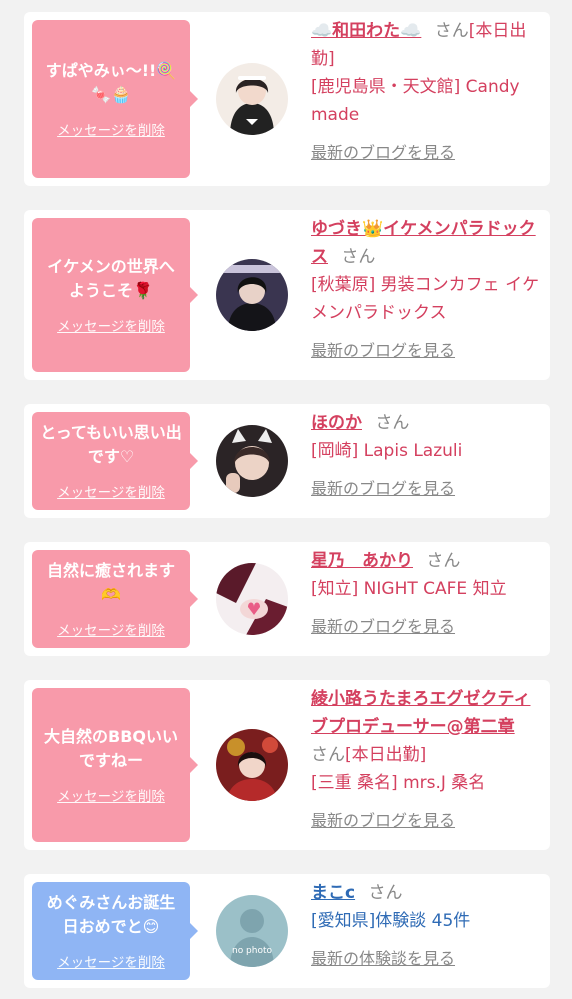 The width and height of the screenshot is (572, 999). What do you see at coordinates (111, 444) in the screenshot?
I see `message-text: とってもいい思い出です♡` at bounding box center [111, 444].